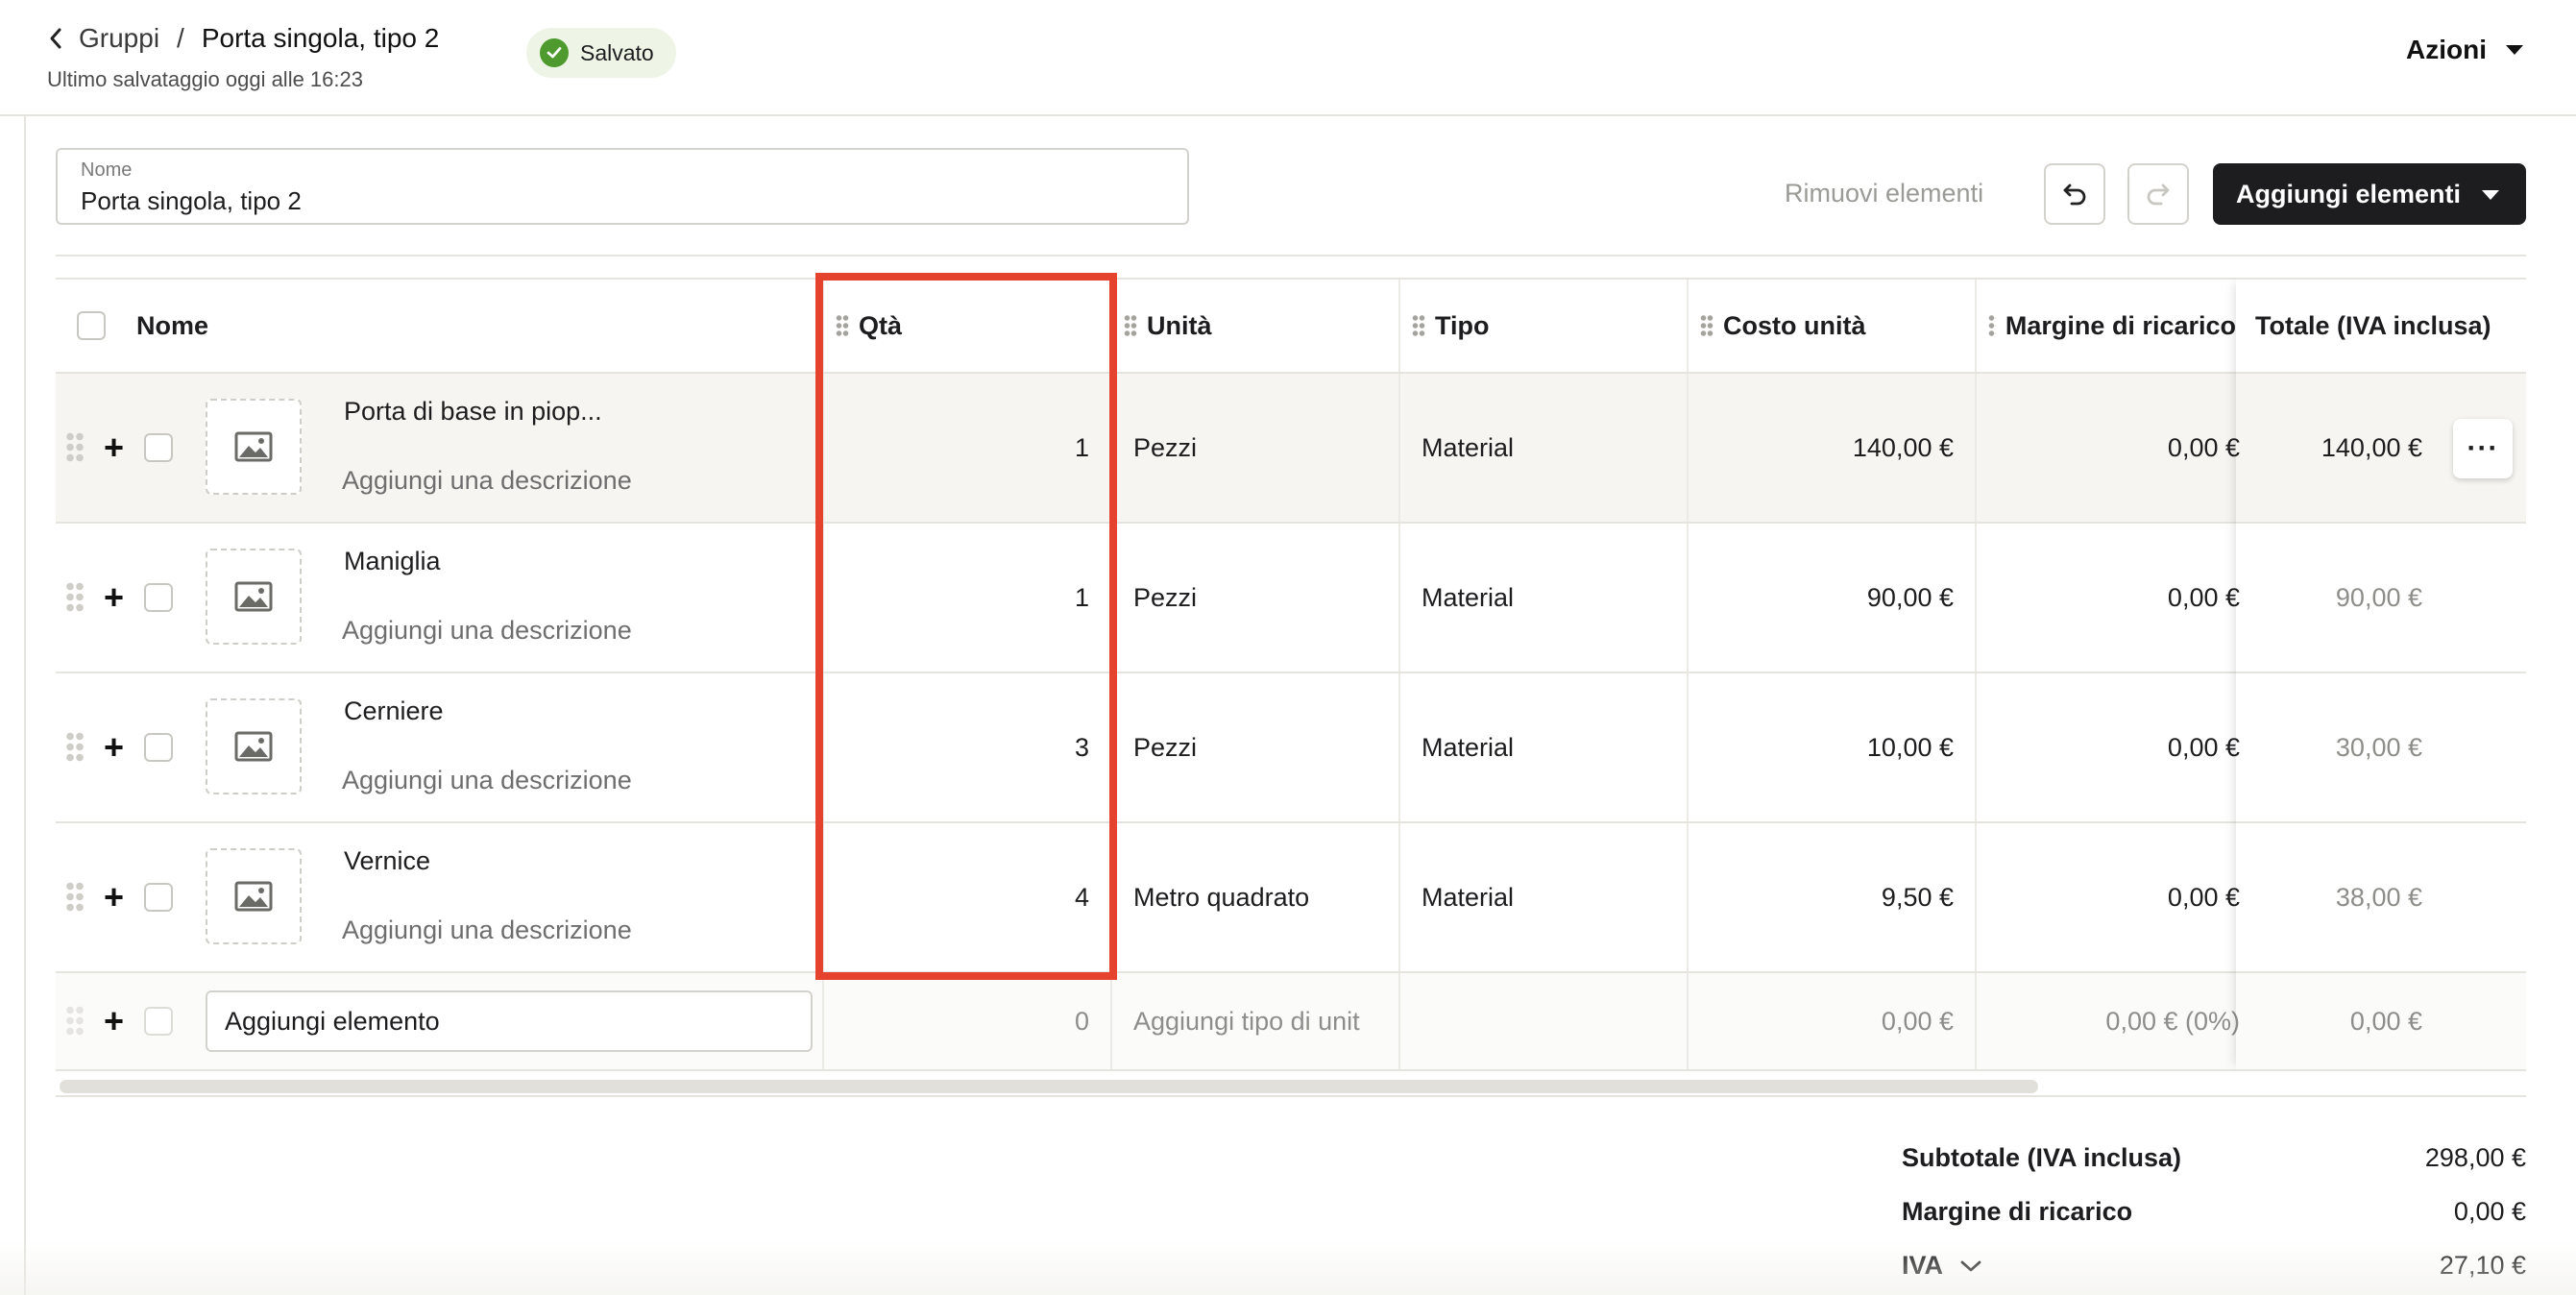  I want to click on unit-cost-cell: 90,00 €, so click(1821, 598).